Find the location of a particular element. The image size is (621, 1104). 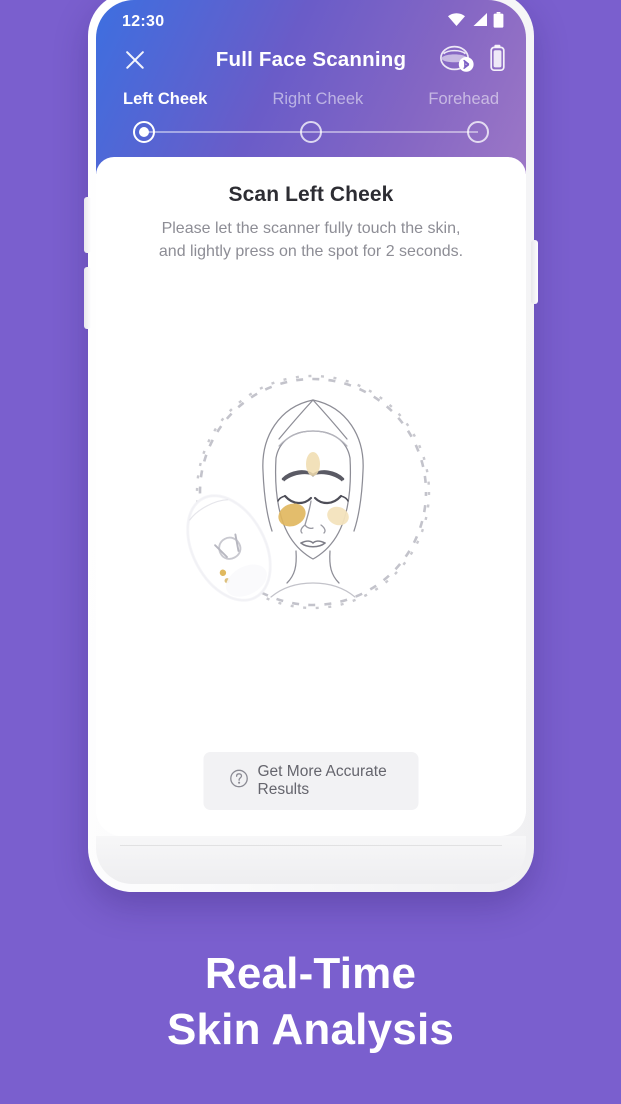

cellular-signal-icon is located at coordinates (479, 22).